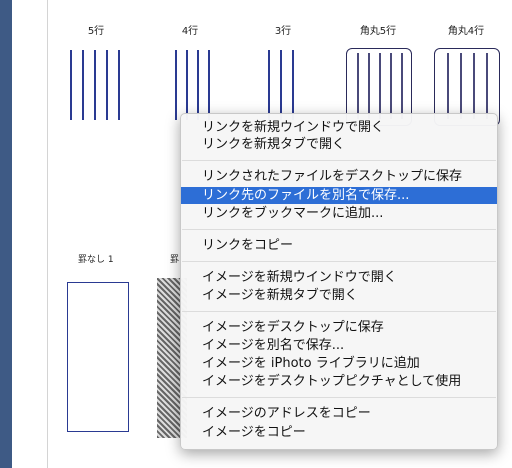 This screenshot has height=468, width=512. What do you see at coordinates (283, 31) in the screenshot?
I see `column-label-3-lines: 3行` at bounding box center [283, 31].